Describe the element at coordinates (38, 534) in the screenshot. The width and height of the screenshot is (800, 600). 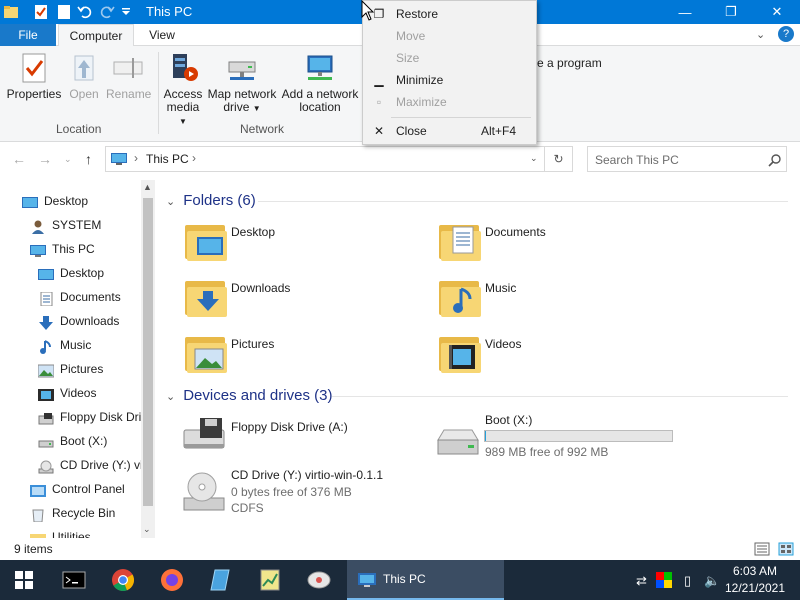
I see `folder-icon` at that location.